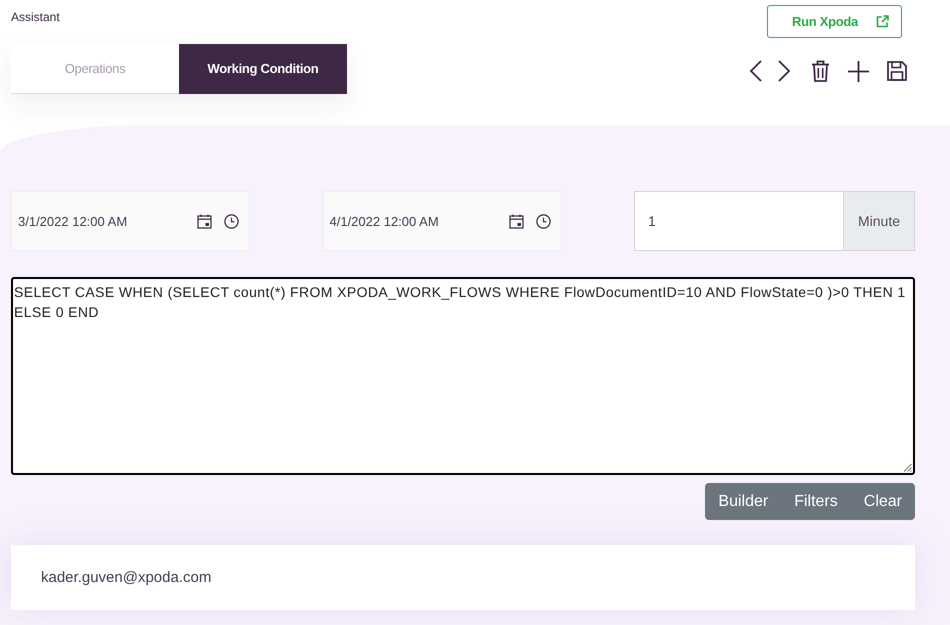 Image resolution: width=950 pixels, height=625 pixels. What do you see at coordinates (882, 501) in the screenshot?
I see `query-button: Clear` at bounding box center [882, 501].